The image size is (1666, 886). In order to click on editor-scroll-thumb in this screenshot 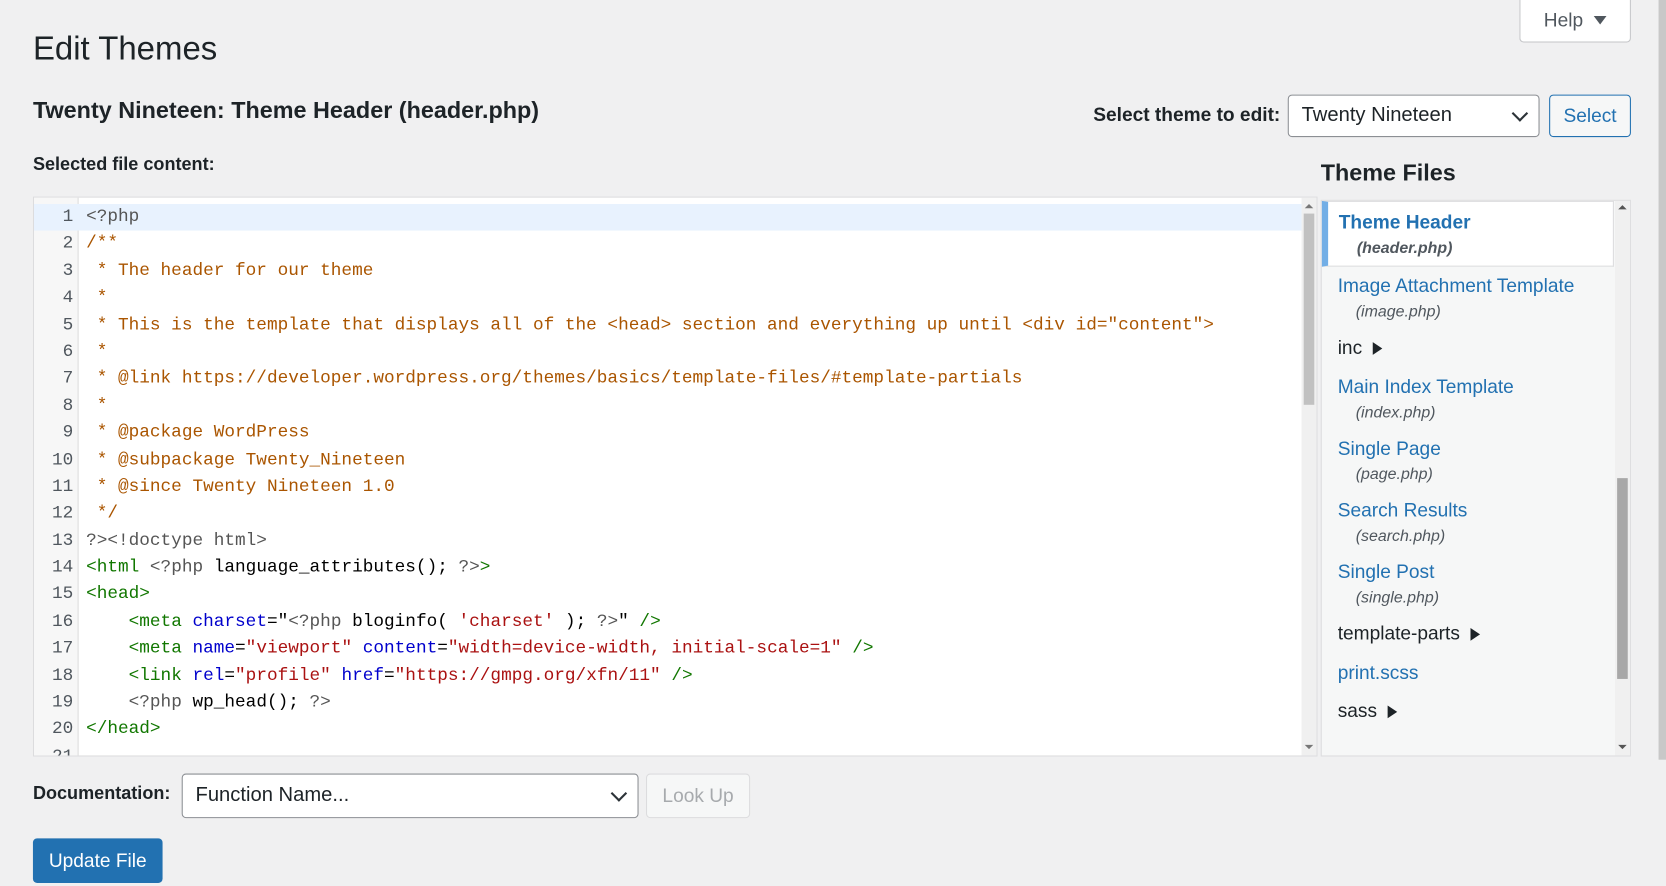, I will do `click(1309, 309)`.